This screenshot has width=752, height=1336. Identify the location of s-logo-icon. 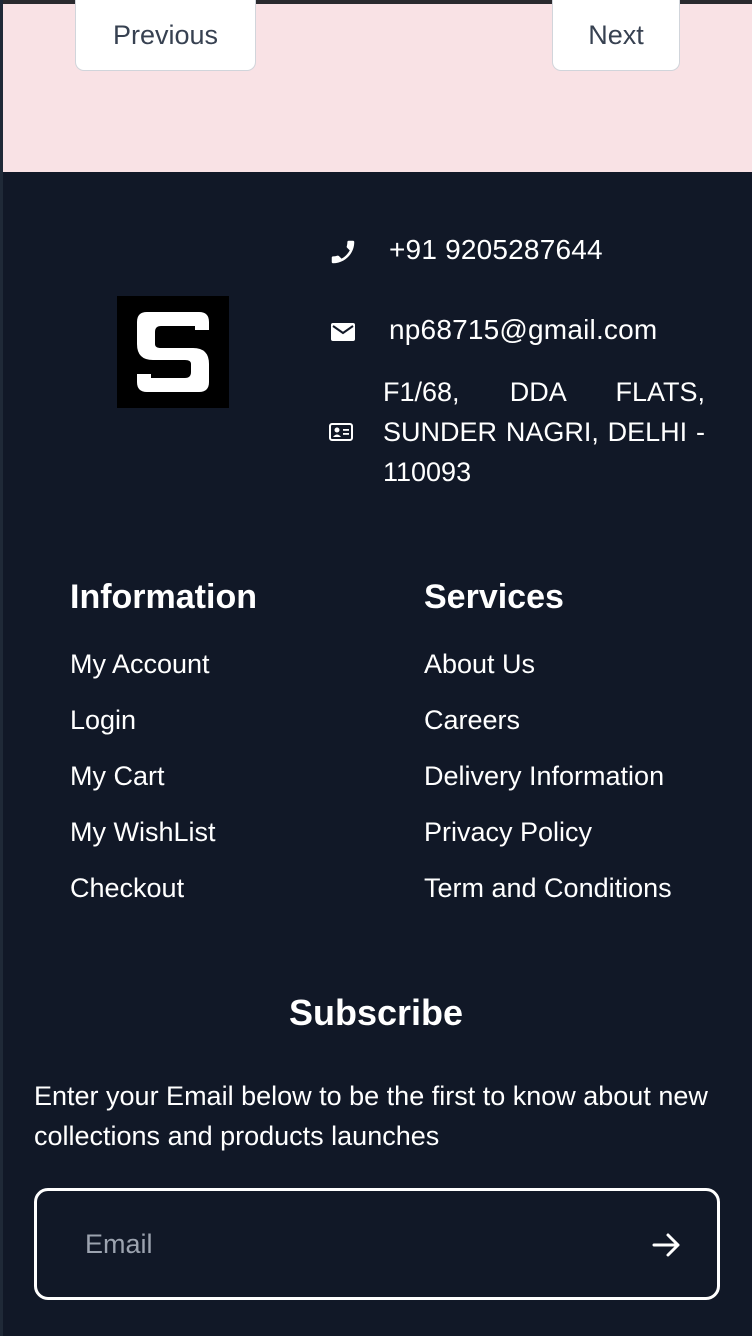
(173, 352).